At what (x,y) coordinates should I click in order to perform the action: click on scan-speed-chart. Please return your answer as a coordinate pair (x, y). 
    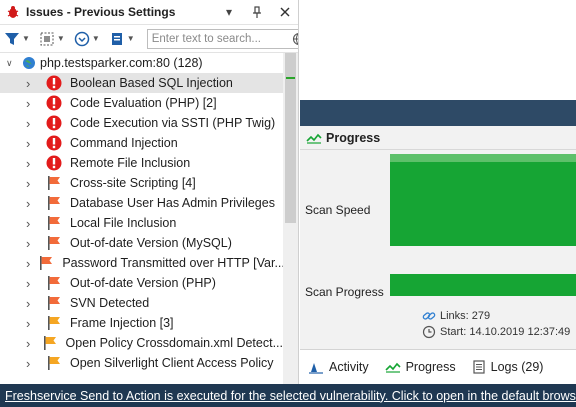
    Looking at the image, I should click on (483, 200).